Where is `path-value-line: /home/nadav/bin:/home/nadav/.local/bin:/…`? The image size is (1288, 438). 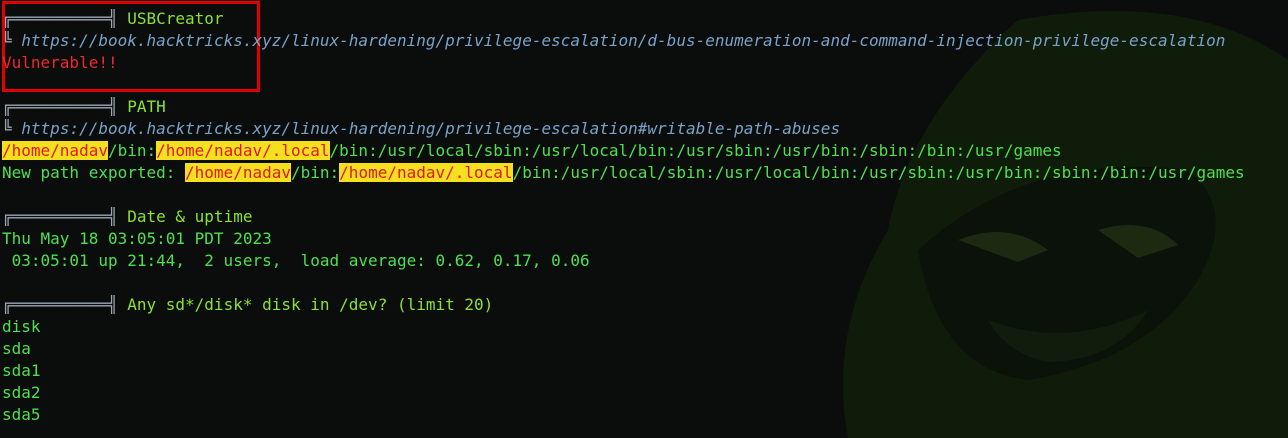
path-value-line: /home/nadav/bin:/home/nadav/.local/bin:/… is located at coordinates (532, 151).